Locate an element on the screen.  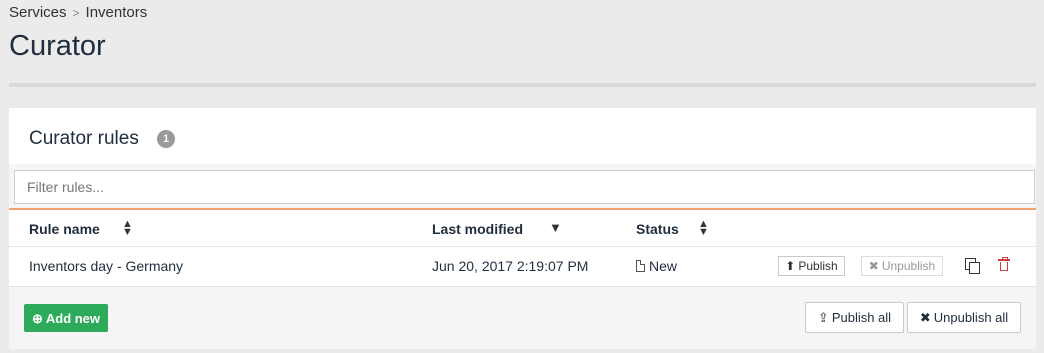
column-header-last-modified: Last modified is located at coordinates (477, 229).